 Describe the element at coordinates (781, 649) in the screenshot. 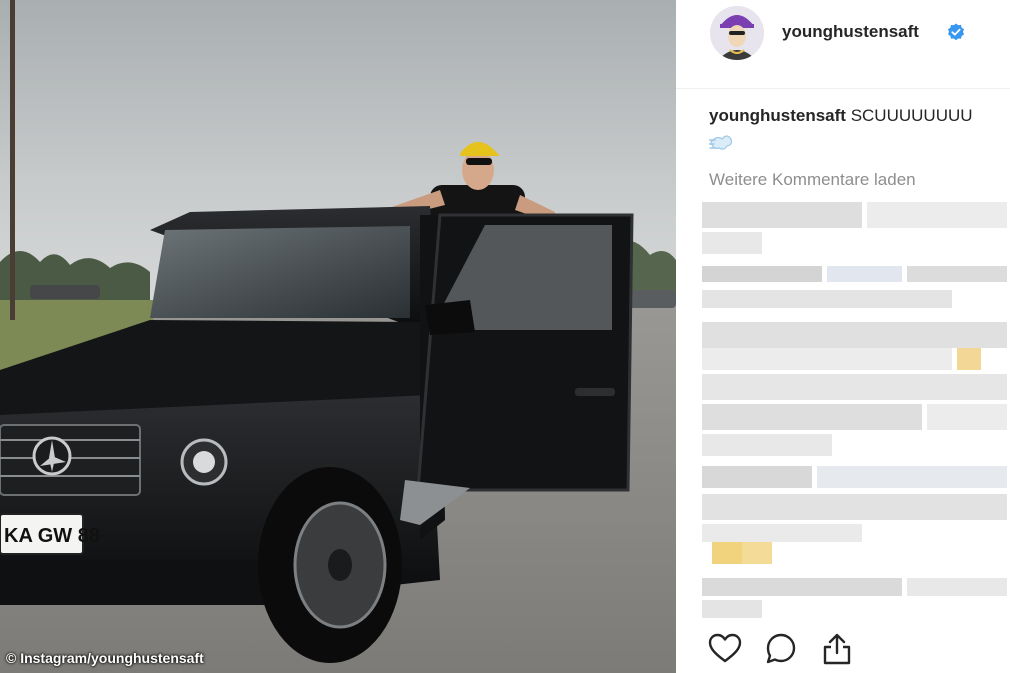

I see `comment-icon` at that location.